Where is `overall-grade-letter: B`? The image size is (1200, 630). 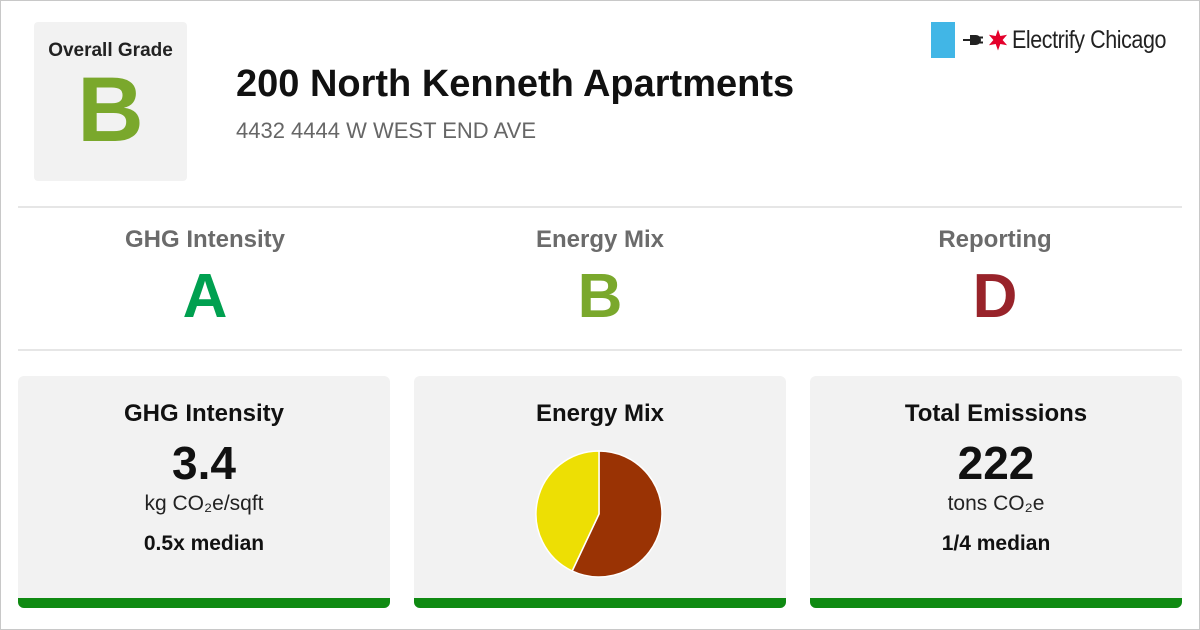
overall-grade-letter: B is located at coordinates (110, 110).